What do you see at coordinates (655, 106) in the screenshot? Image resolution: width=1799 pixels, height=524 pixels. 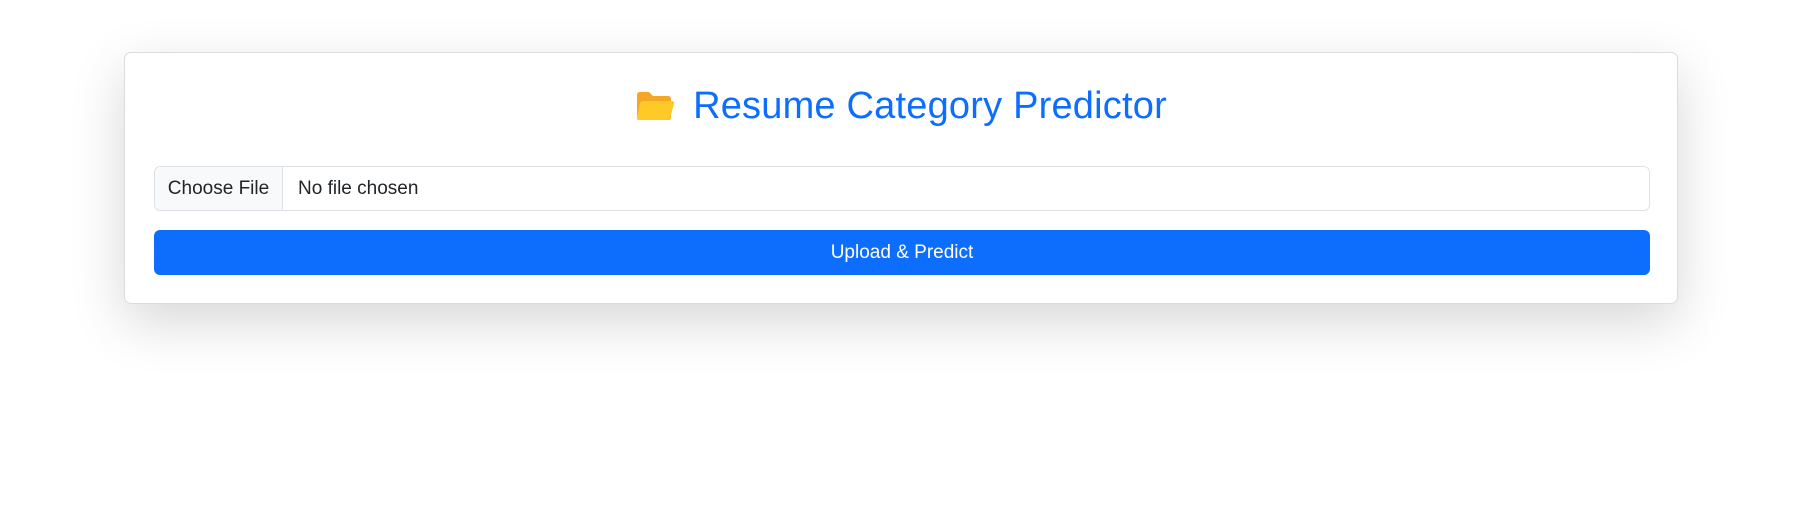 I see `open-folder-icon` at bounding box center [655, 106].